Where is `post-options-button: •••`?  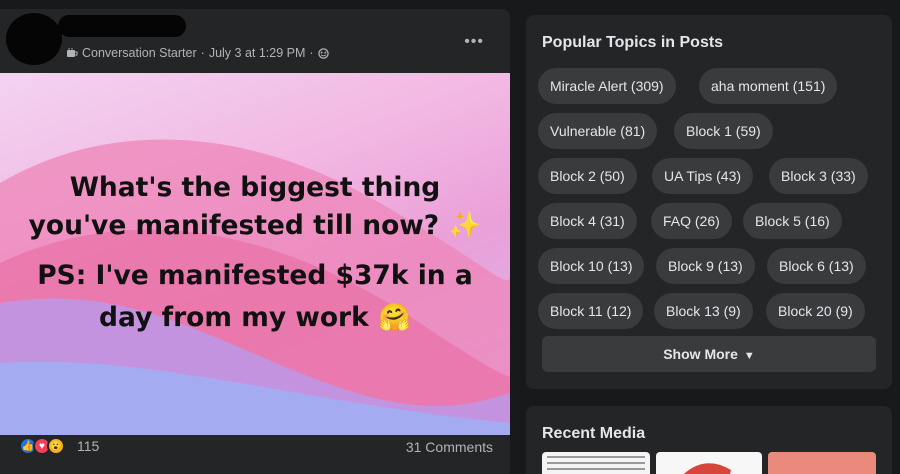
post-options-button: ••• is located at coordinates (474, 42).